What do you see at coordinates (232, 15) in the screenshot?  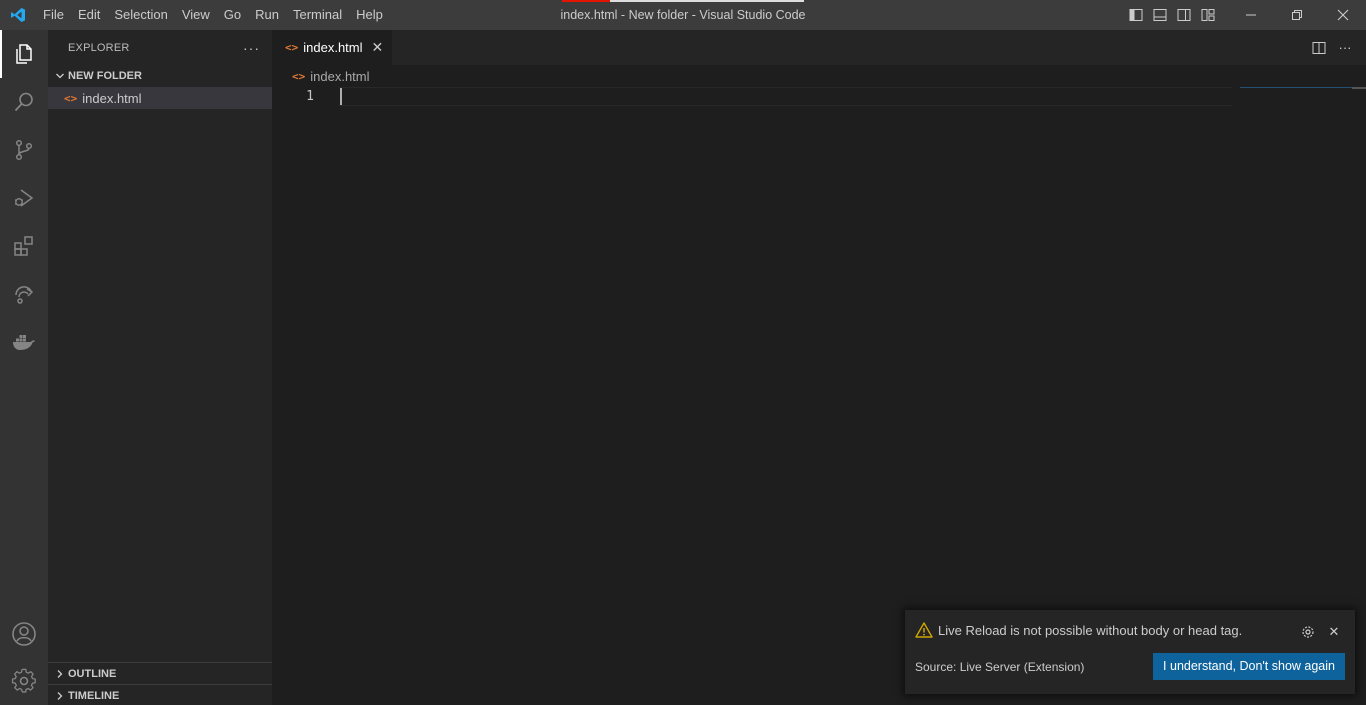 I see `menu-go: Go` at bounding box center [232, 15].